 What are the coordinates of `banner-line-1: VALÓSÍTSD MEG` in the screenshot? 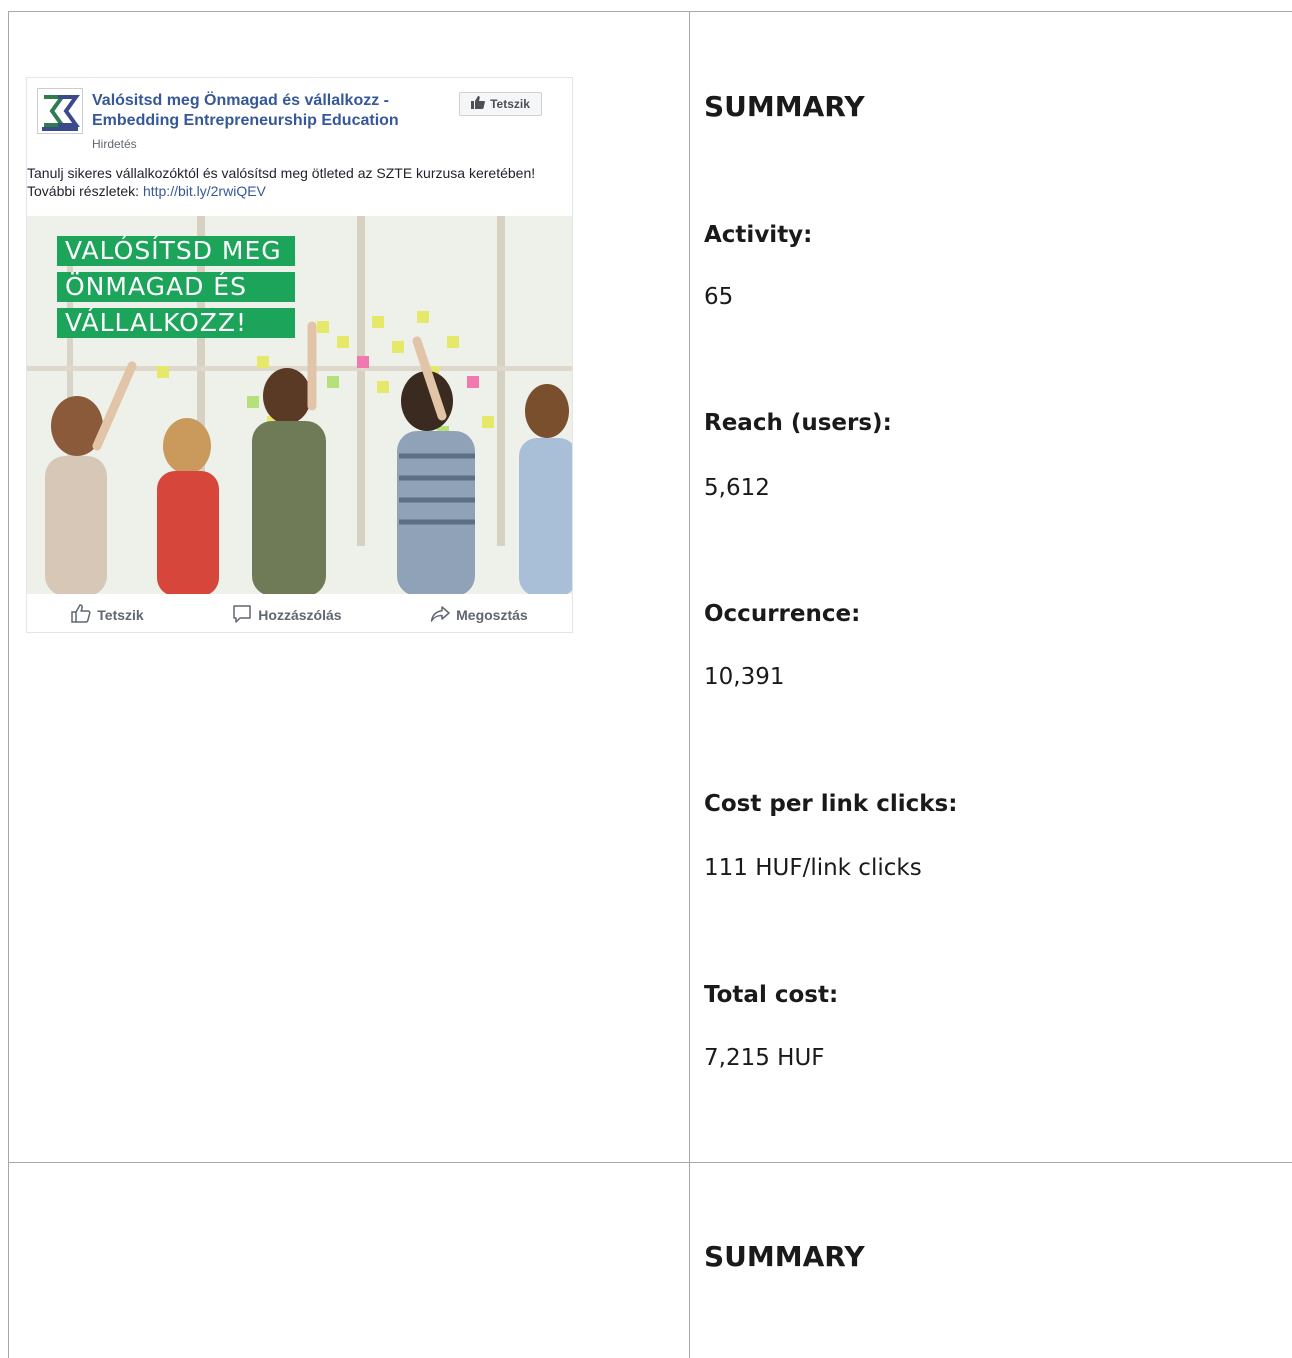 It's located at (176, 251).